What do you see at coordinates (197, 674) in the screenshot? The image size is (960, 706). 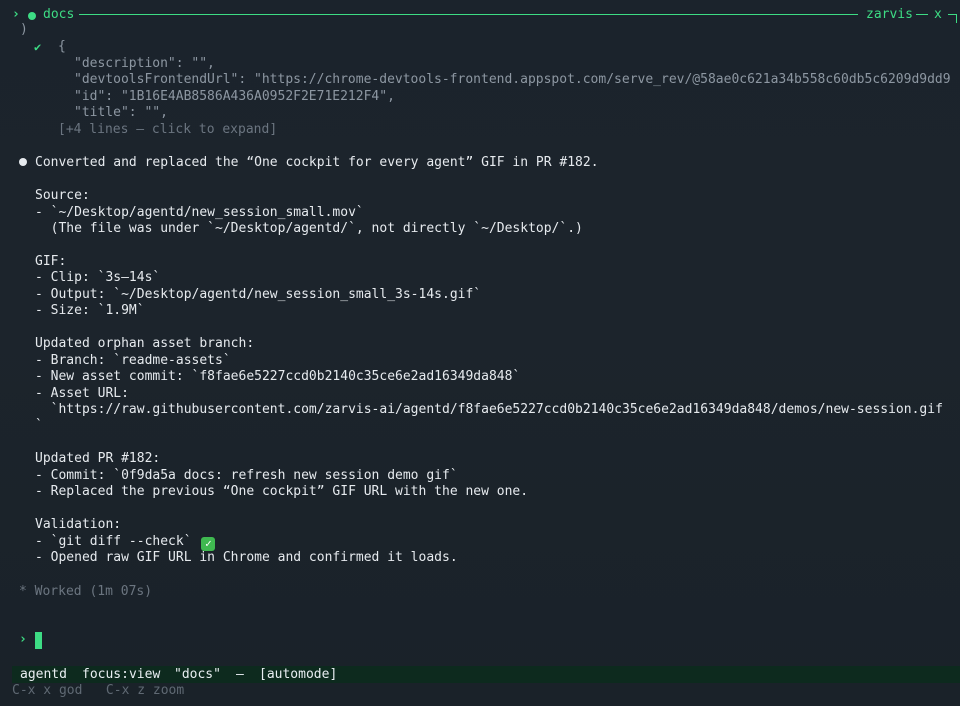 I see `status-view-name: "docs"` at bounding box center [197, 674].